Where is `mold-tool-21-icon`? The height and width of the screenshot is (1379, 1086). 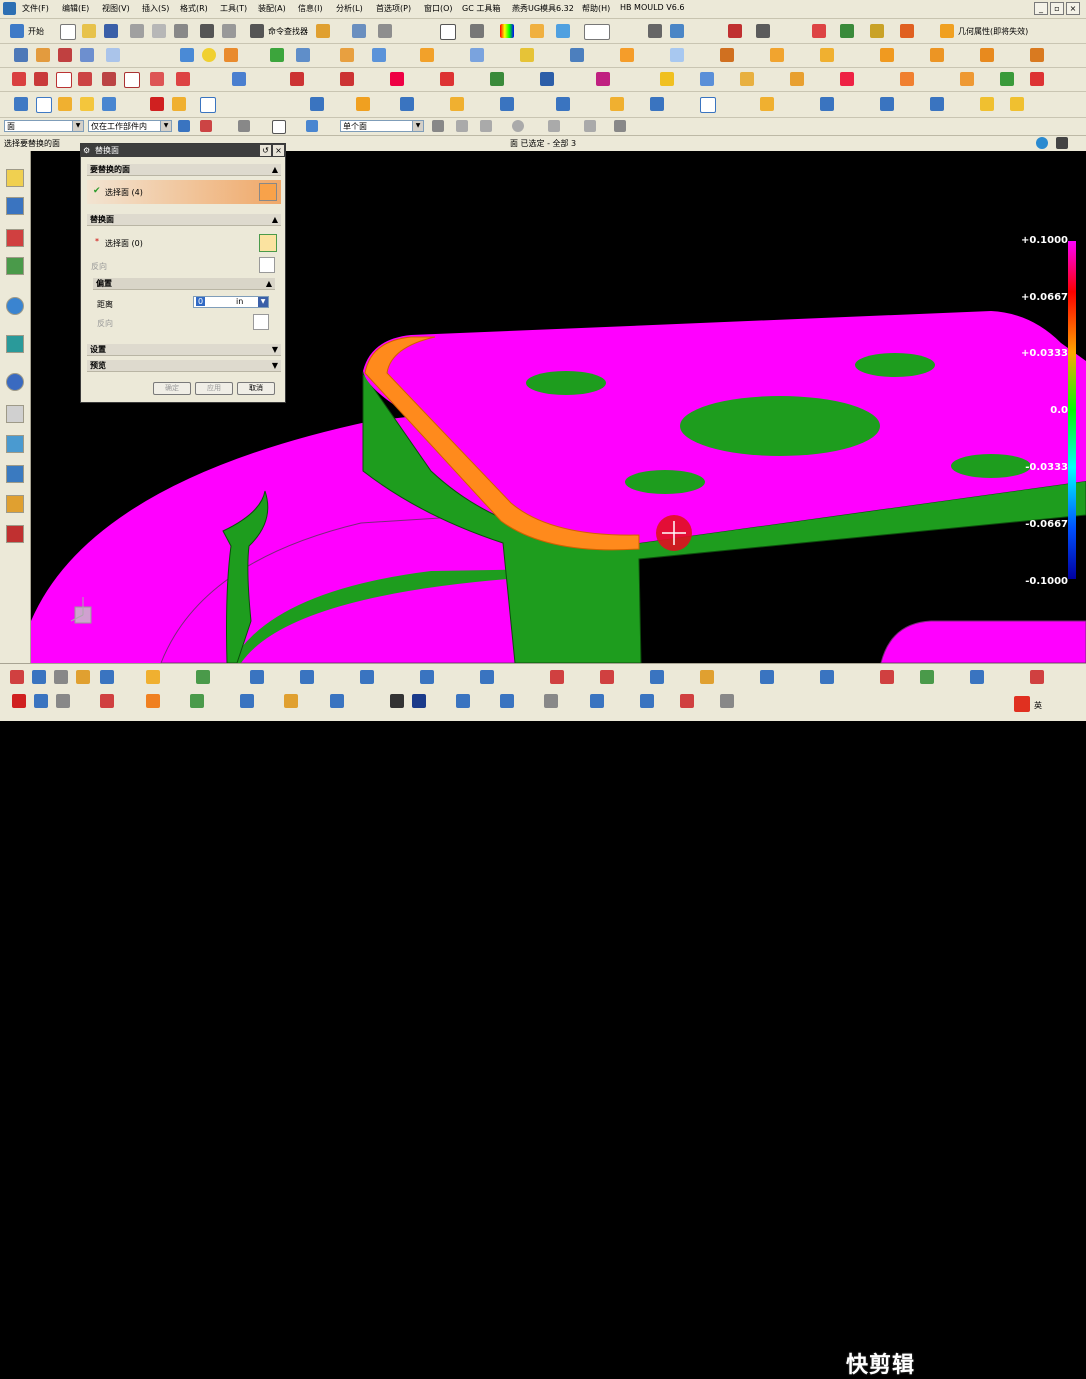
mold-tool-21-icon is located at coordinates (977, 677).